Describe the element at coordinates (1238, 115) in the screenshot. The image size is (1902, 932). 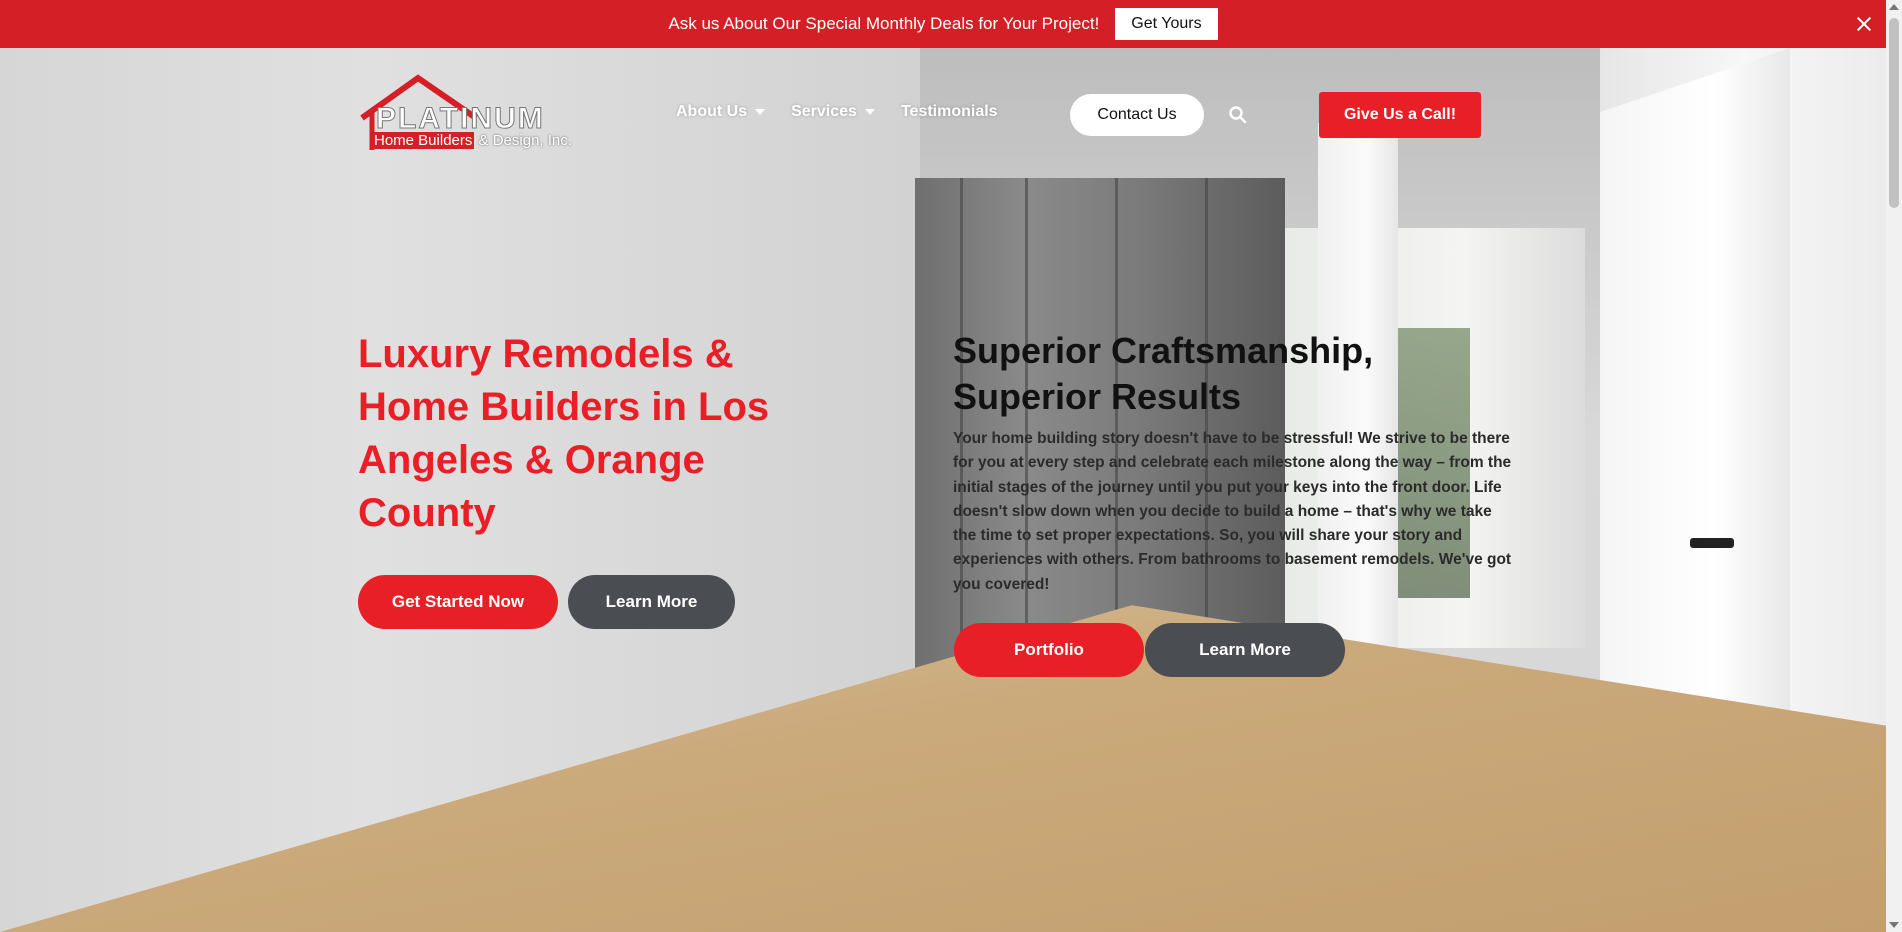
I see `search-icon` at that location.